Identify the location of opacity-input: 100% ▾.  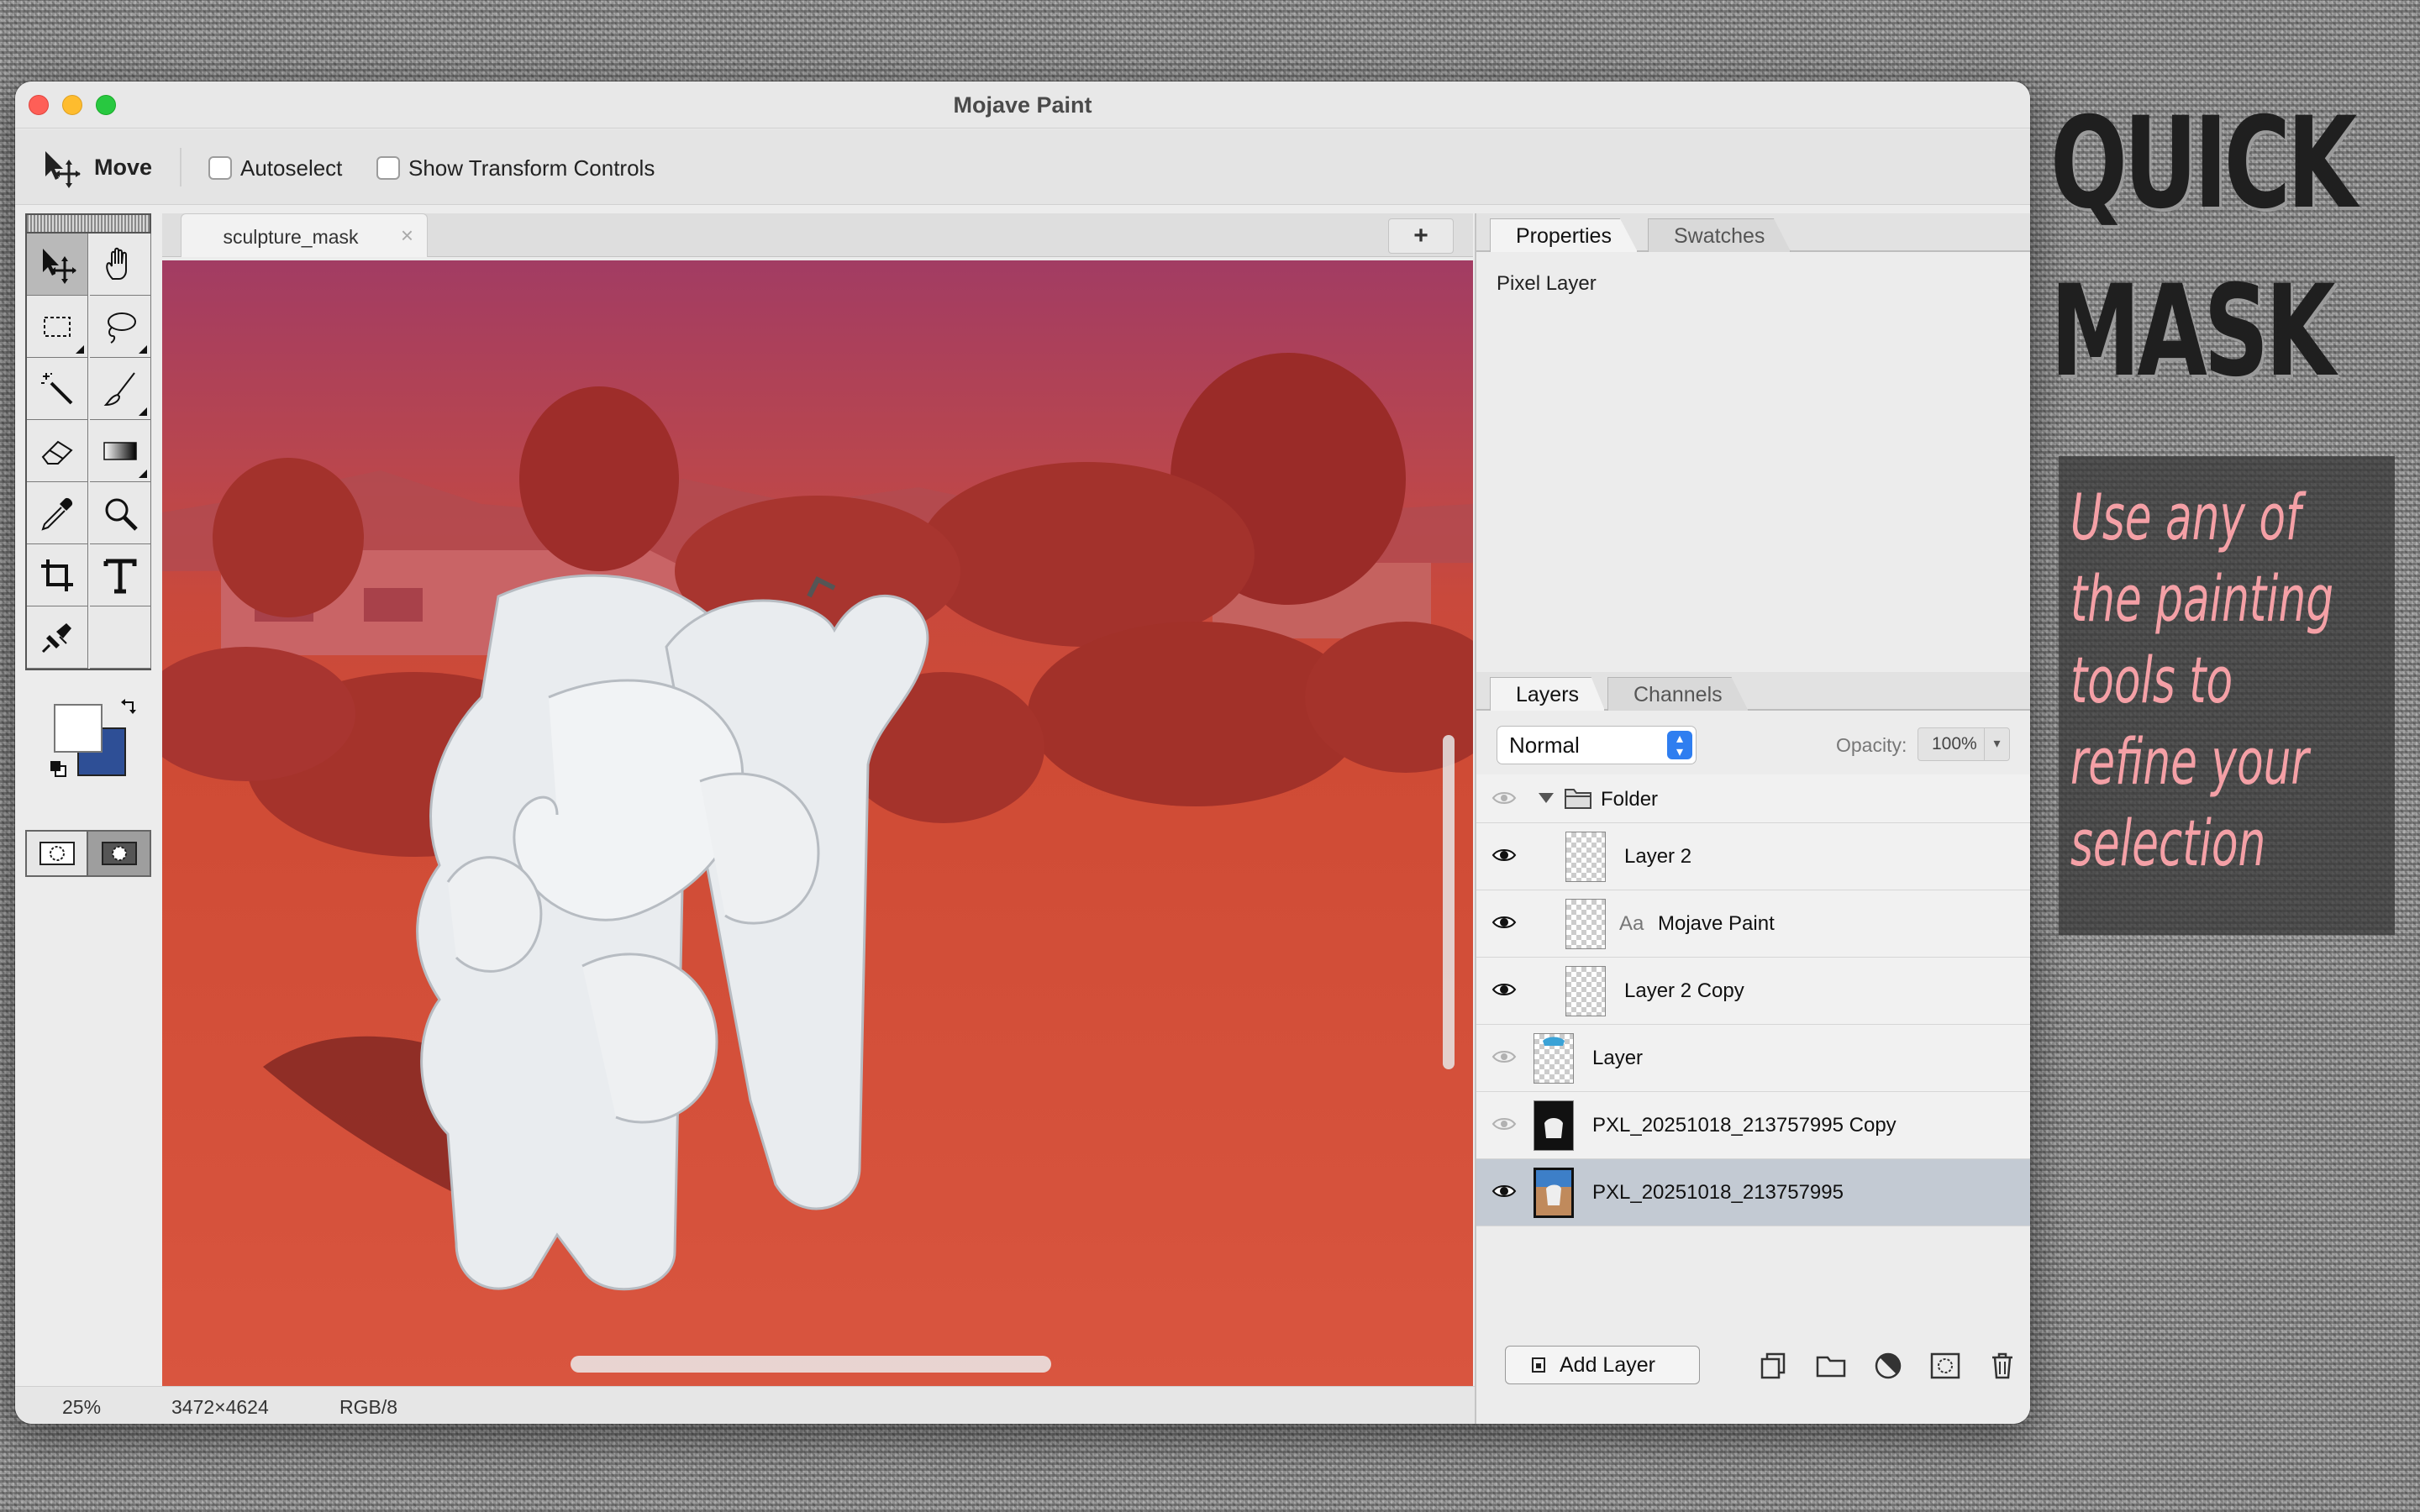
(1964, 744).